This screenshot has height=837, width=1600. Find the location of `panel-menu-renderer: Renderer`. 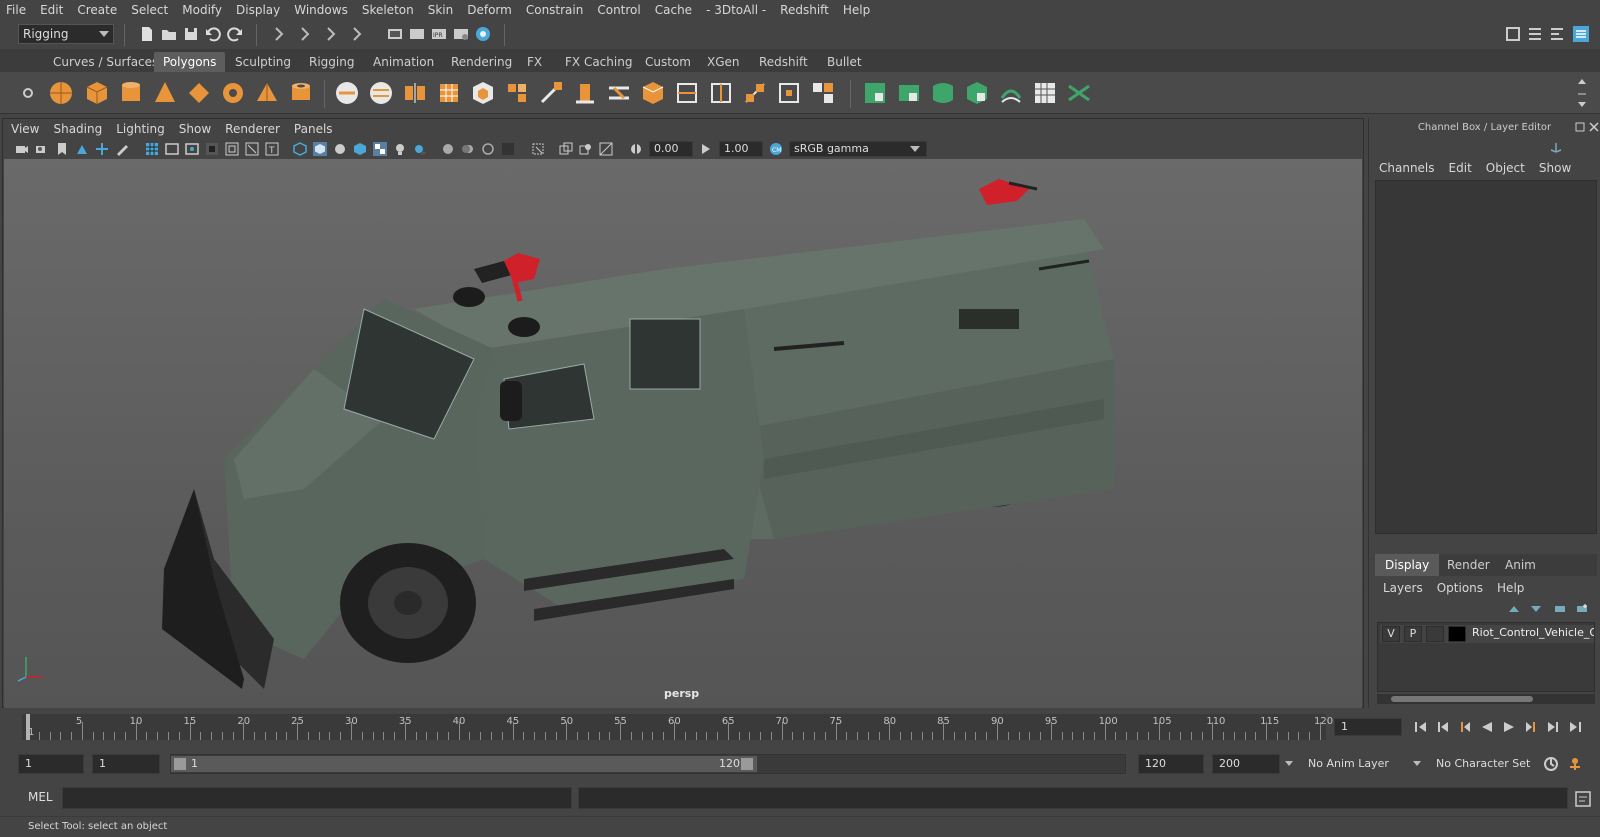

panel-menu-renderer: Renderer is located at coordinates (252, 129).